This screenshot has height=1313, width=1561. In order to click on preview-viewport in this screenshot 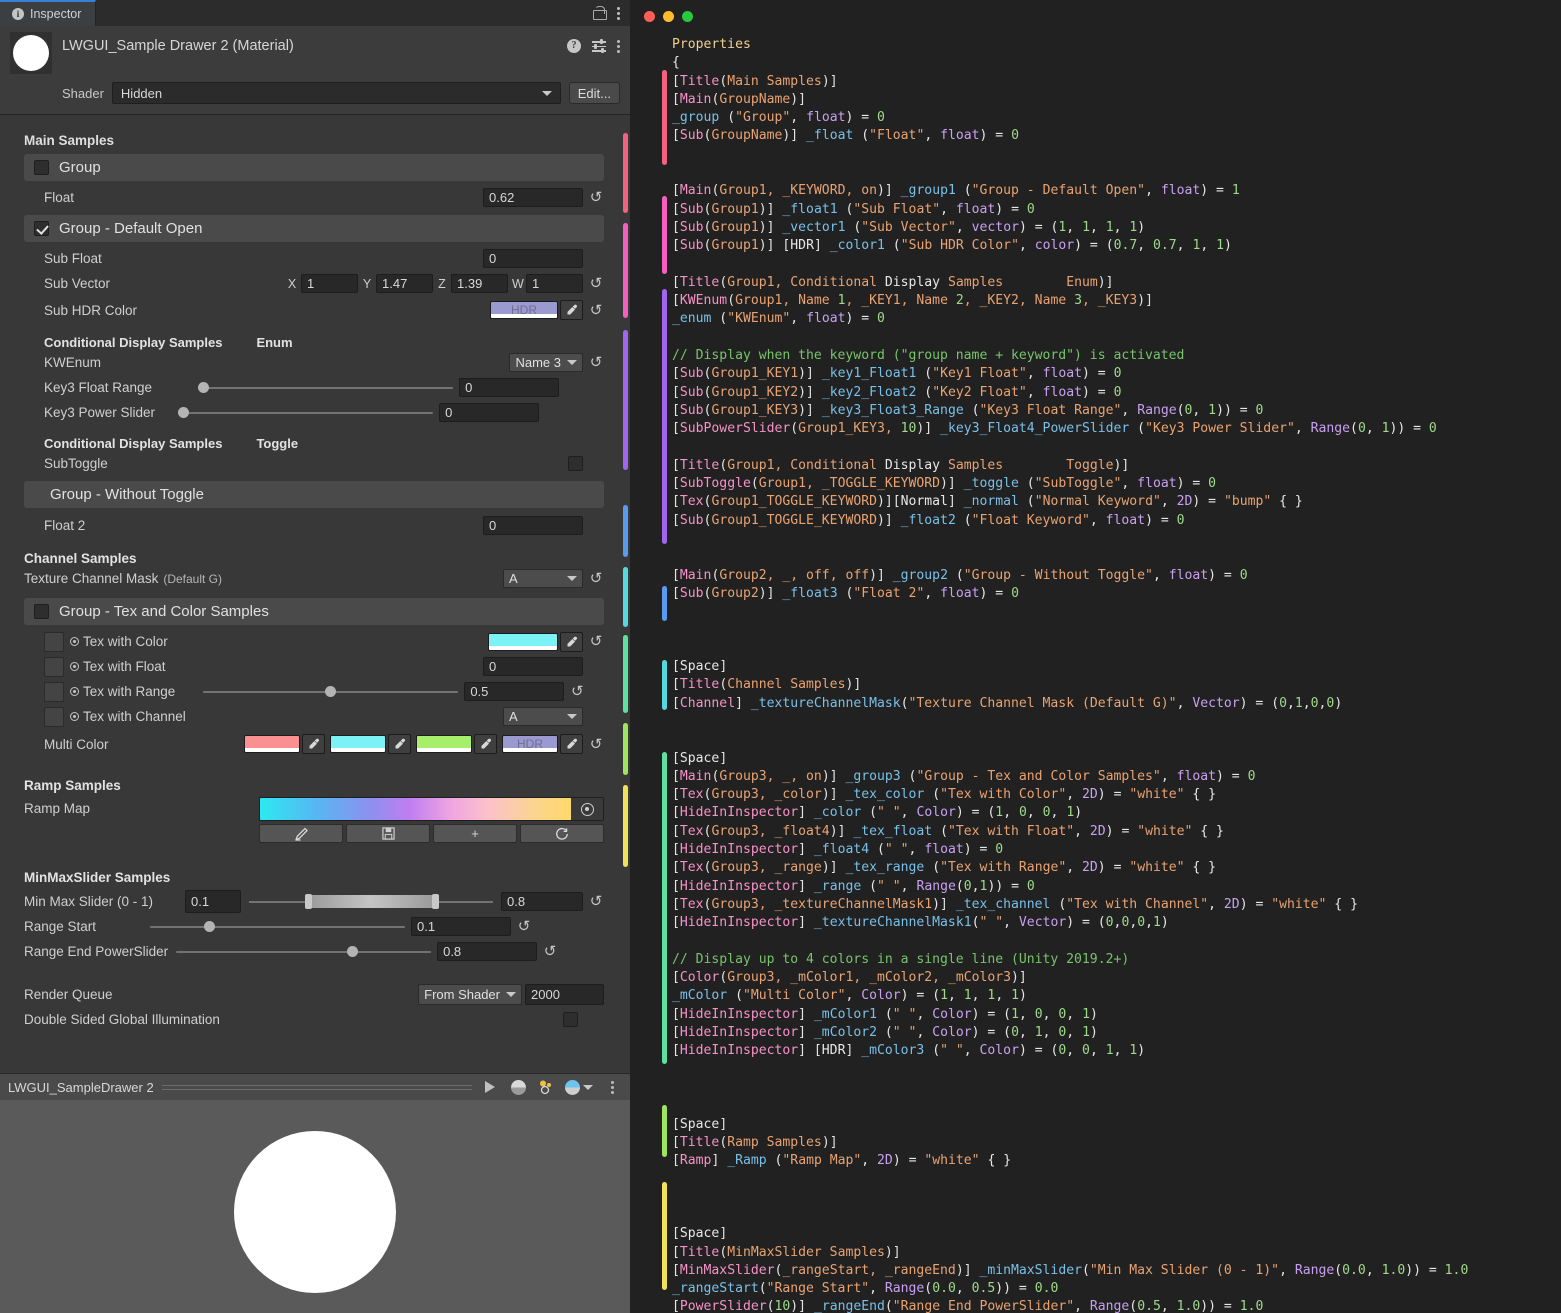, I will do `click(315, 1206)`.